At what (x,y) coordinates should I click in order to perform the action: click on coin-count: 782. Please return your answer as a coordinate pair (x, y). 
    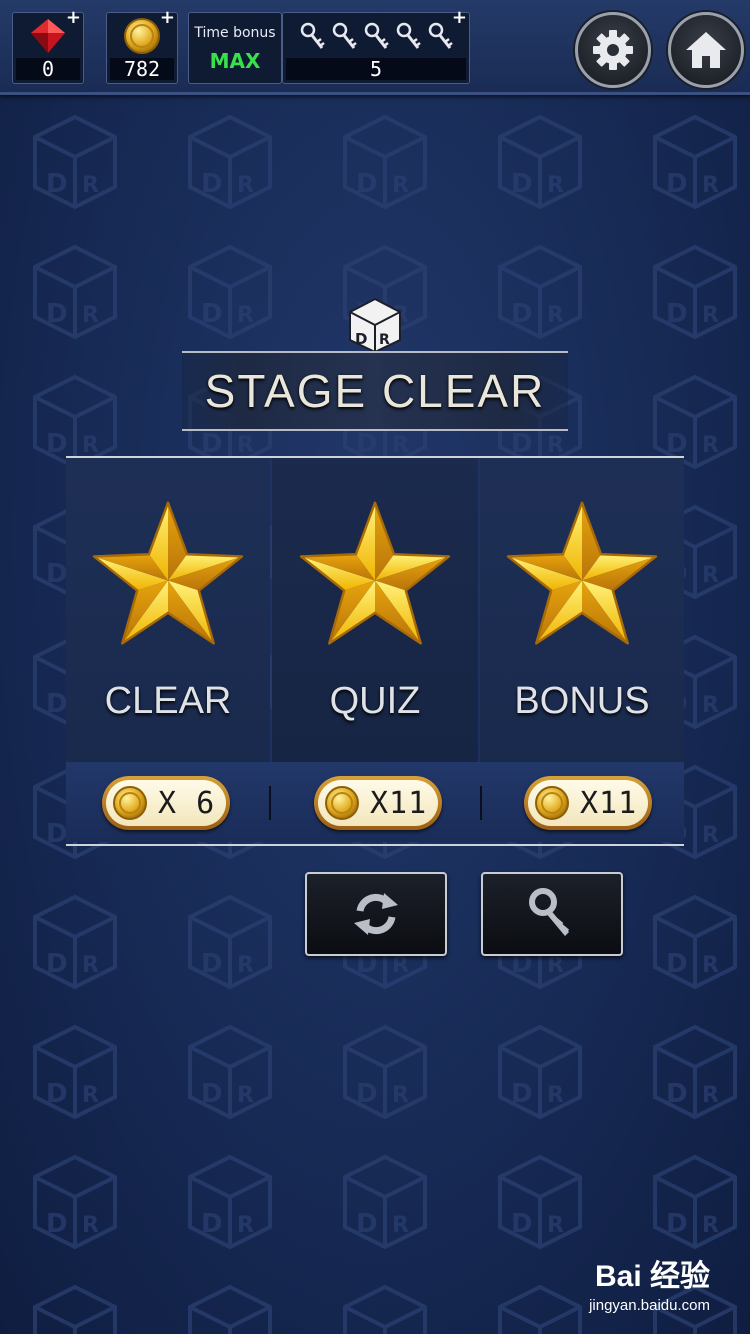
    Looking at the image, I should click on (142, 69).